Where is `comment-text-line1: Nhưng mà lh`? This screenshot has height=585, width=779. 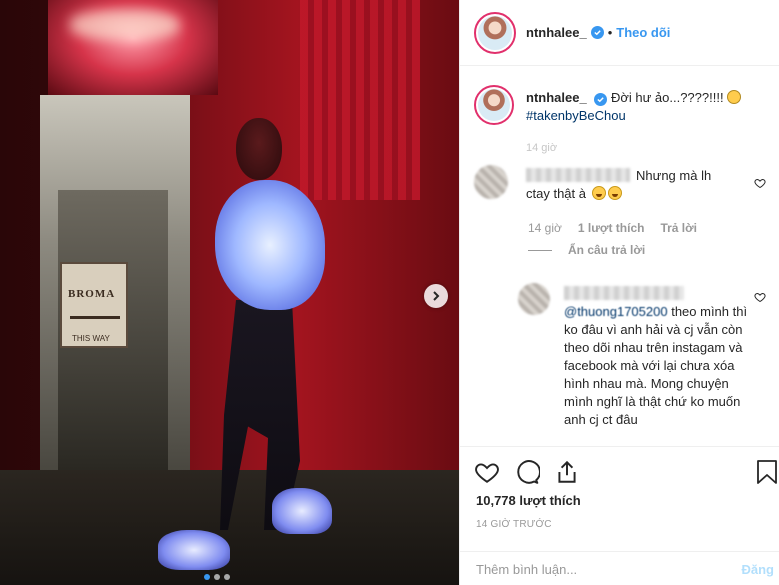 comment-text-line1: Nhưng mà lh is located at coordinates (674, 175).